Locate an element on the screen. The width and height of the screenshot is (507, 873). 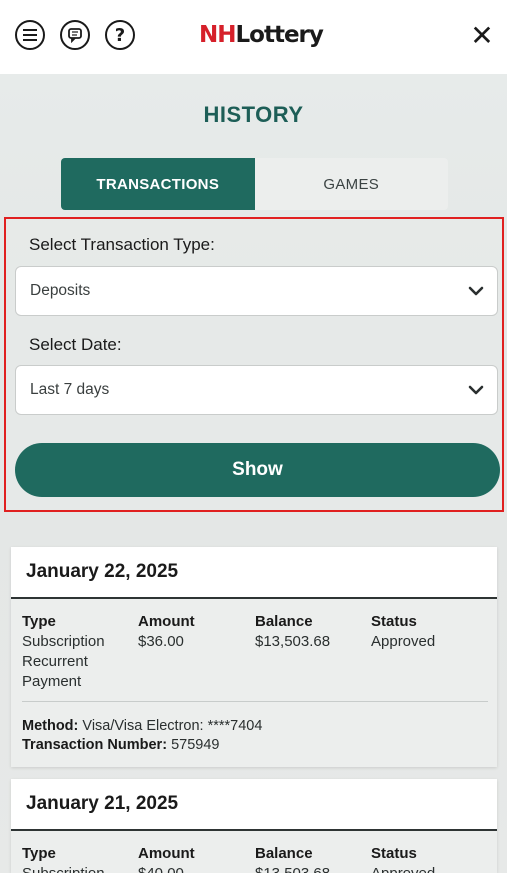
type-column: Type Subscription Recurrent Payment is located at coordinates (63, 652).